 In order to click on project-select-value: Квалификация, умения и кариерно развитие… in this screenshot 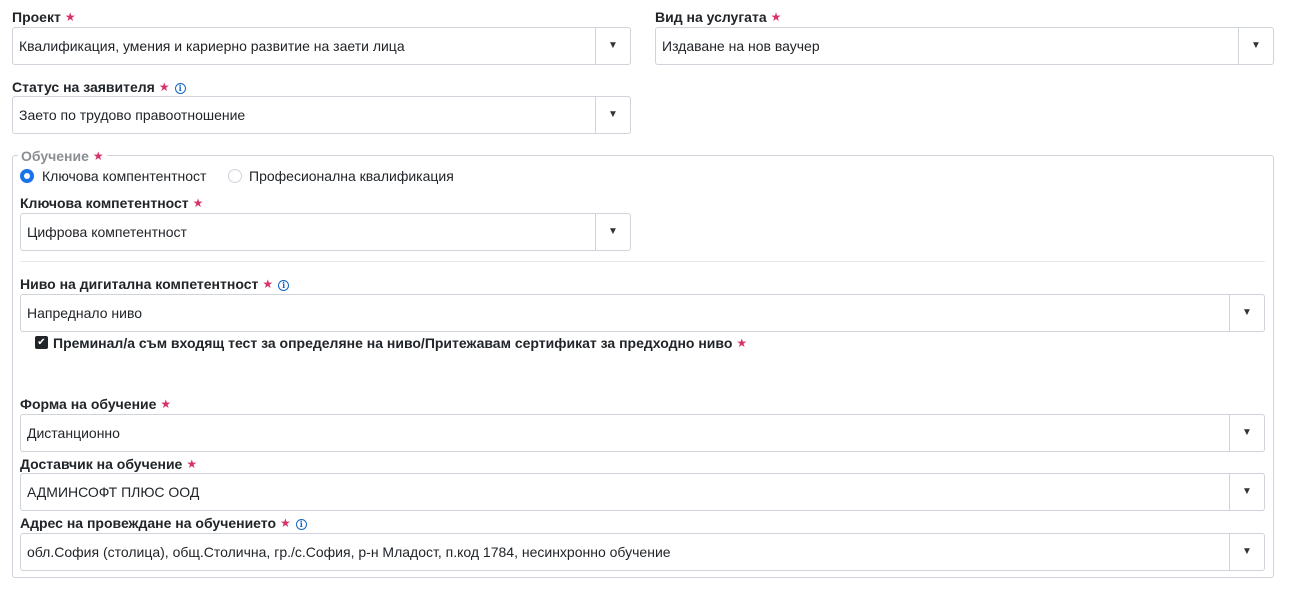, I will do `click(212, 46)`.